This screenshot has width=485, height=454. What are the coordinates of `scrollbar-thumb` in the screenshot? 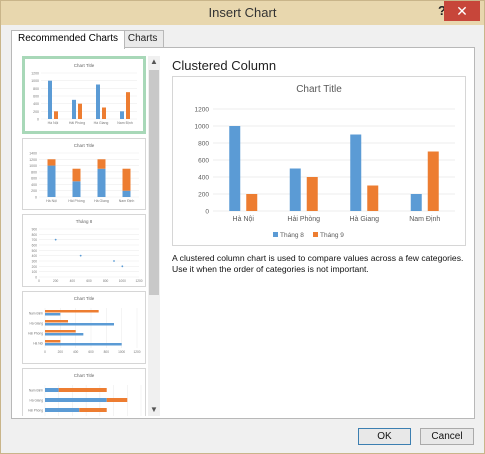 It's located at (154, 182).